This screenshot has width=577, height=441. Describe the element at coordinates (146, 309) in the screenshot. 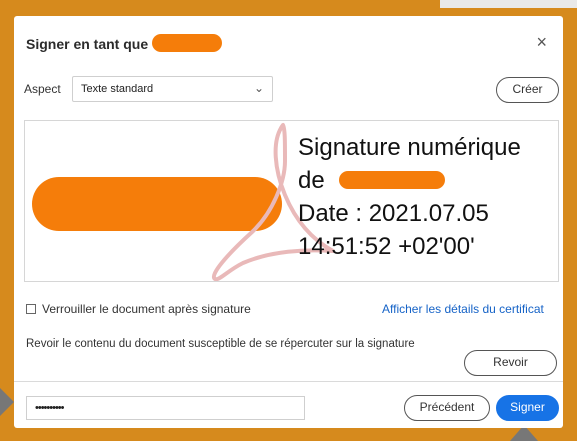

I see `lock-document-label: Verrouiller le document après signature` at that location.